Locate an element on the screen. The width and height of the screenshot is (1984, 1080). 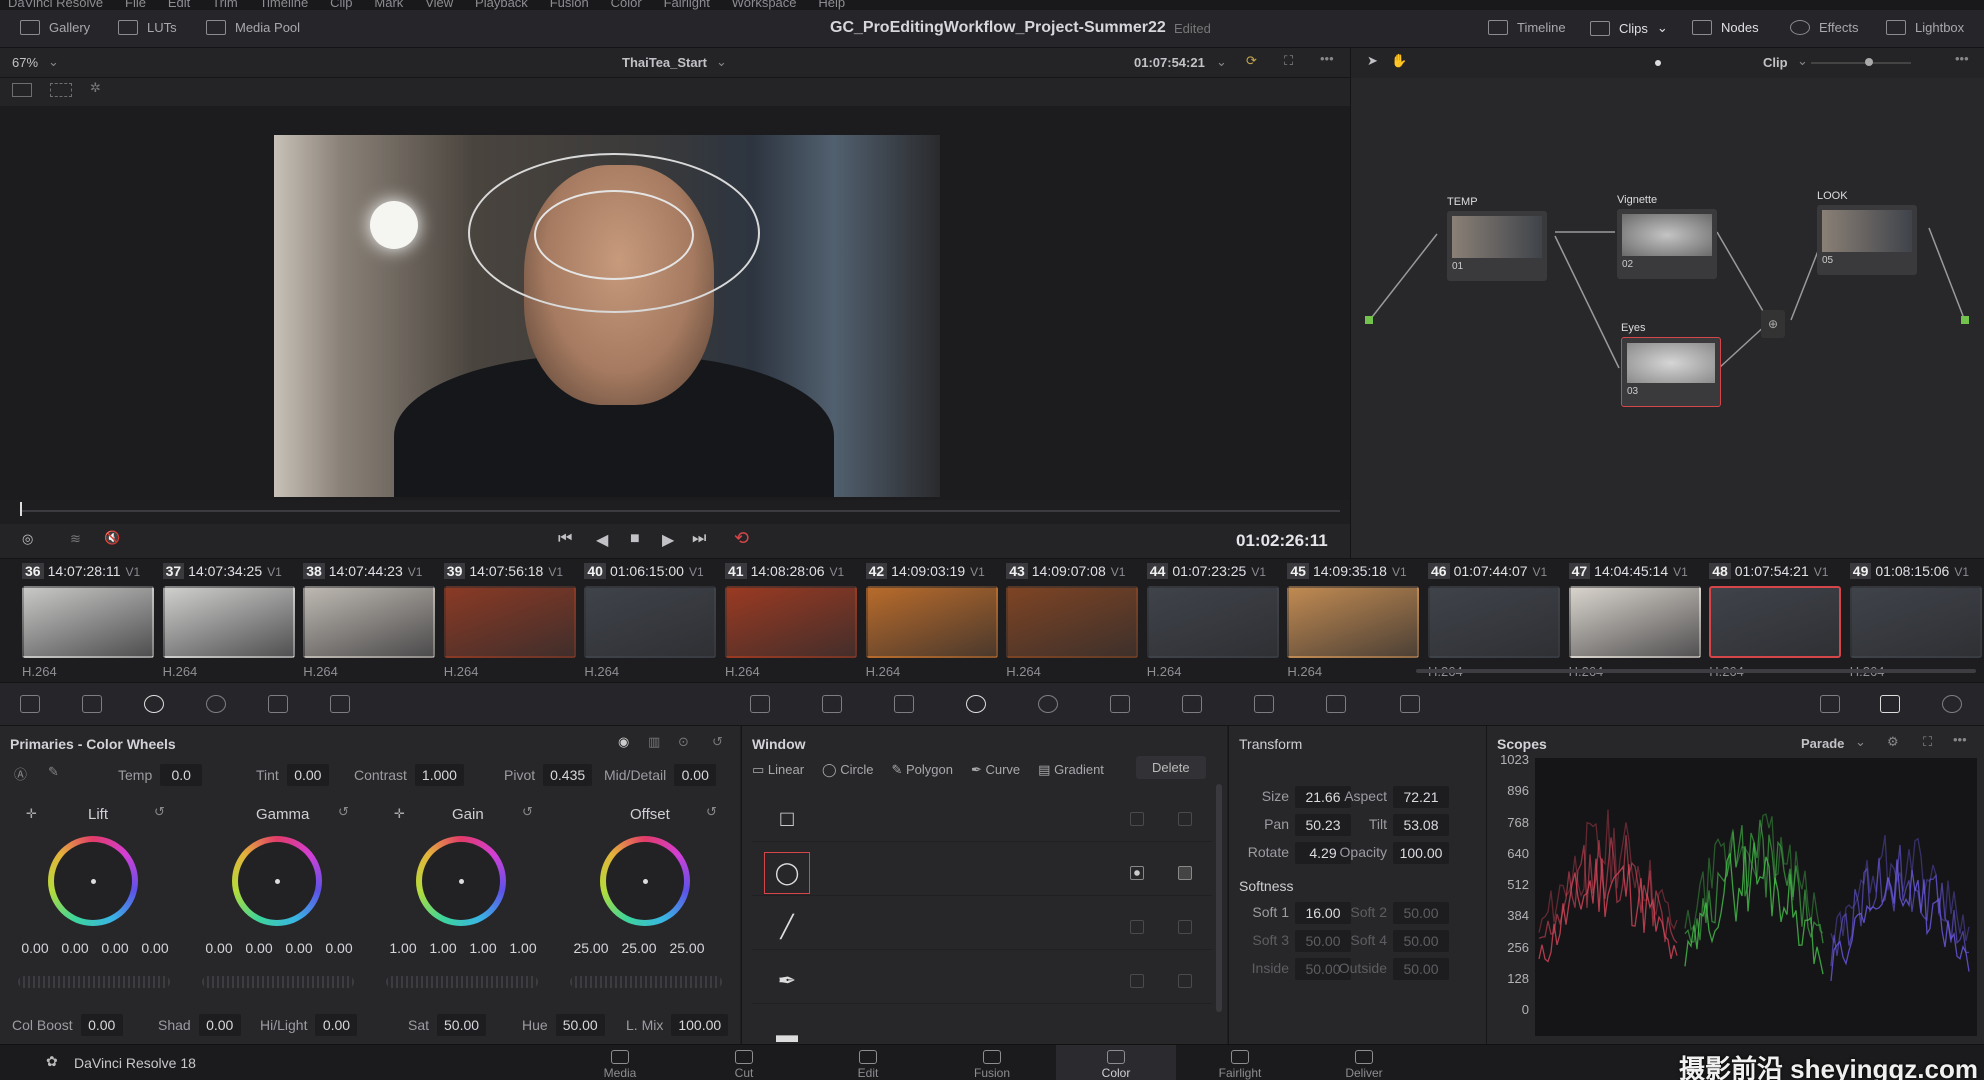
timeline-clip: 41 14:08:28:06 V1 H.264 is located at coordinates (795, 621).